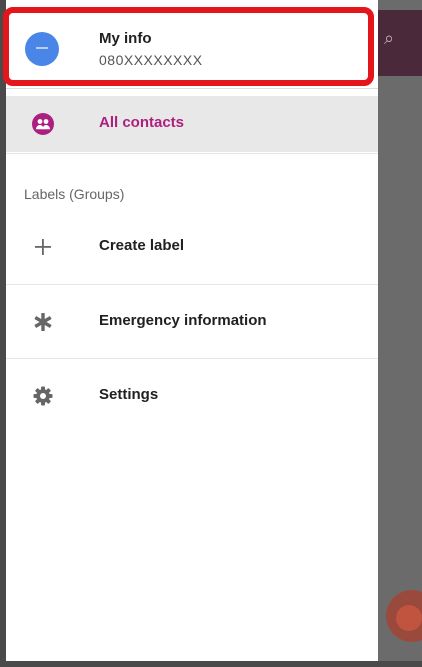 The width and height of the screenshot is (422, 667). I want to click on highlight-annotation-box, so click(188, 46).